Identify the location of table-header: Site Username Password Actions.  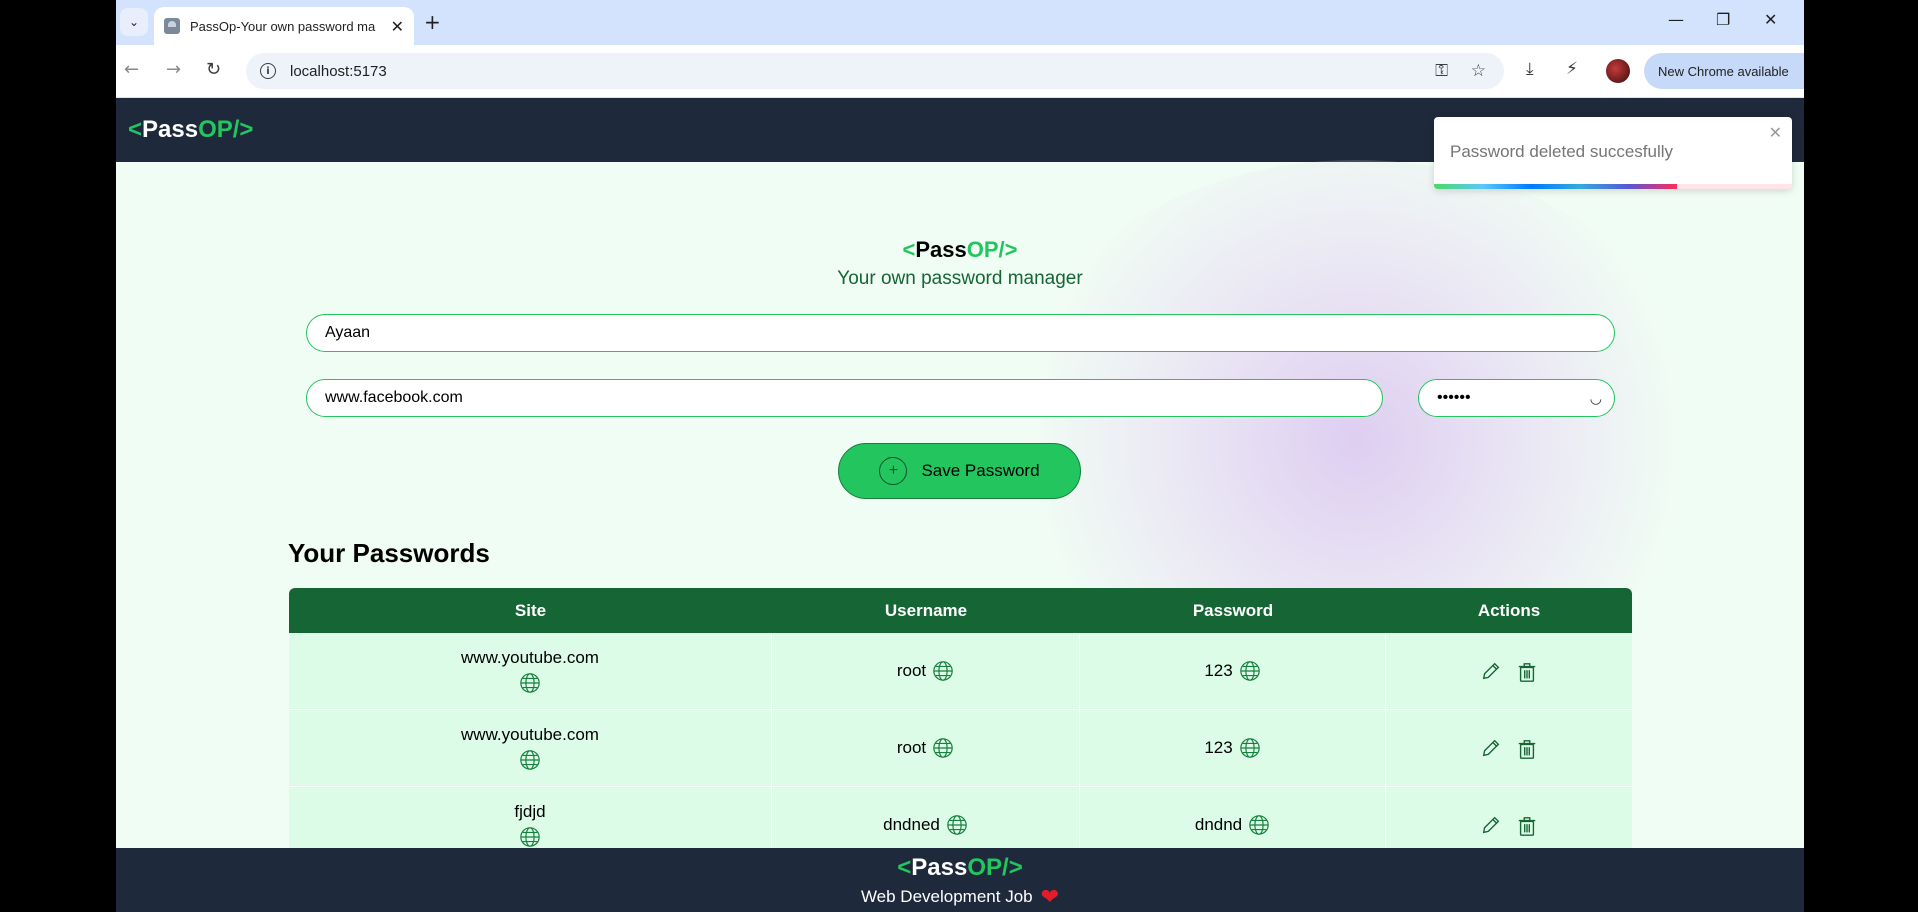
(960, 610).